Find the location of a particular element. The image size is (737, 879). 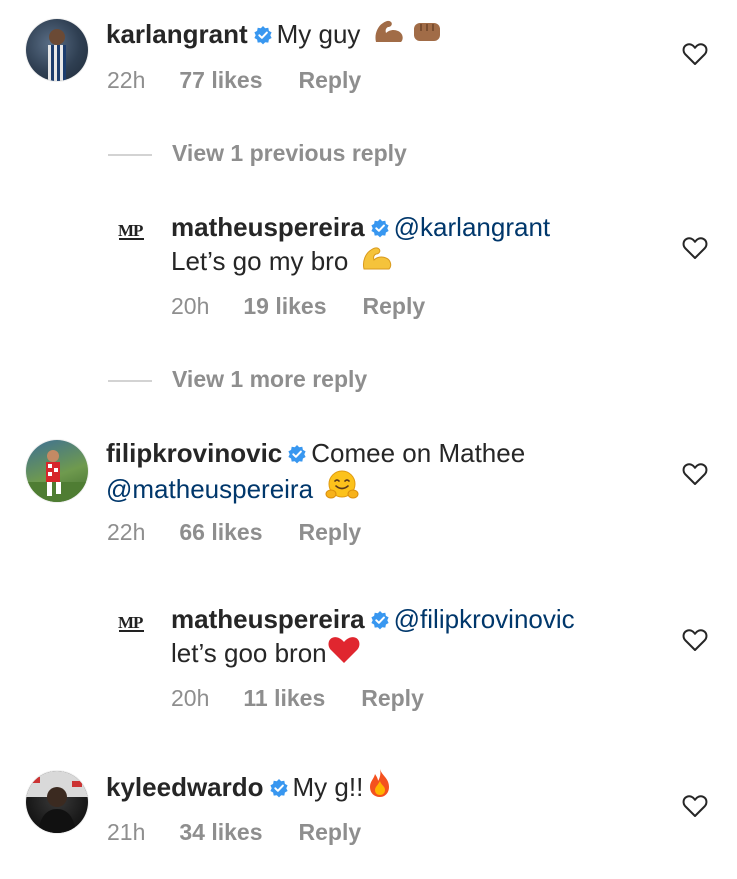

reply-matheuspereira-line-1: matheuspereira @karlangrant is located at coordinates (360, 227).